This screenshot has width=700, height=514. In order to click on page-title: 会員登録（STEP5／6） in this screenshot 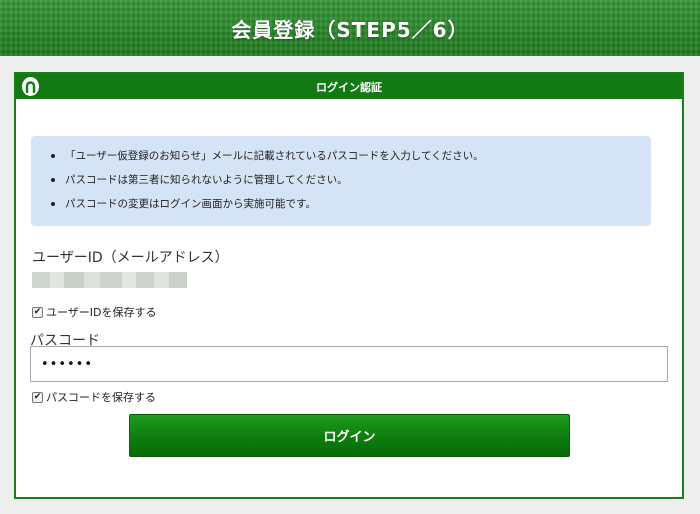, I will do `click(350, 29)`.